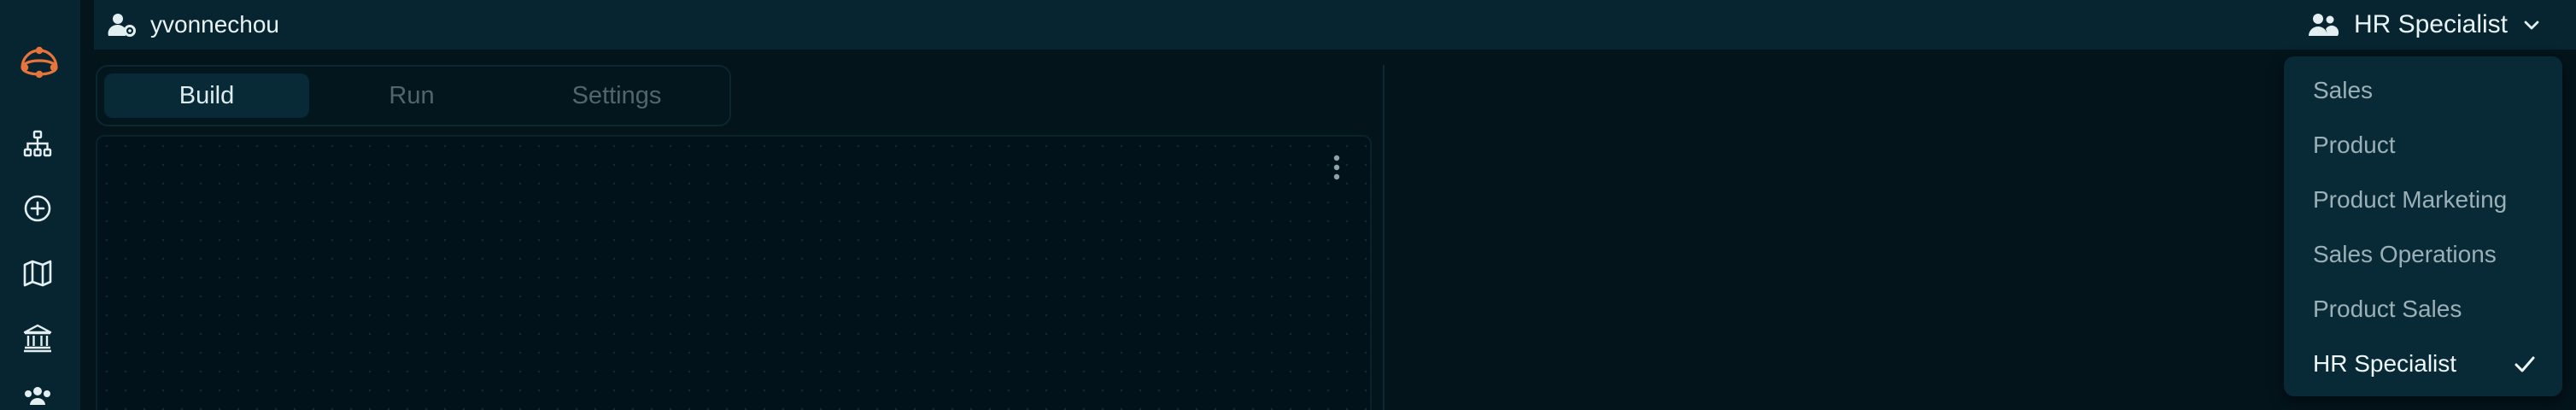  Describe the element at coordinates (37, 208) in the screenshot. I see `plus-circle-icon` at that location.